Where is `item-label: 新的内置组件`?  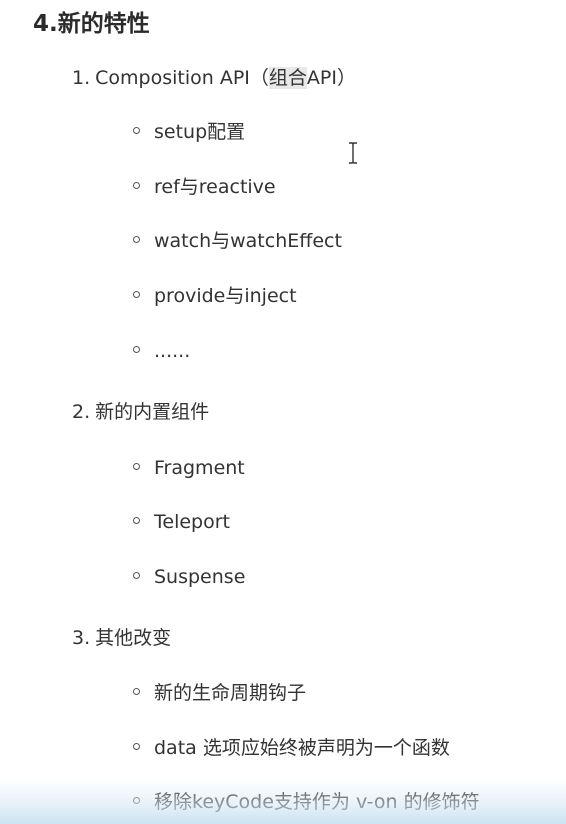
item-label: 新的内置组件 is located at coordinates (152, 412).